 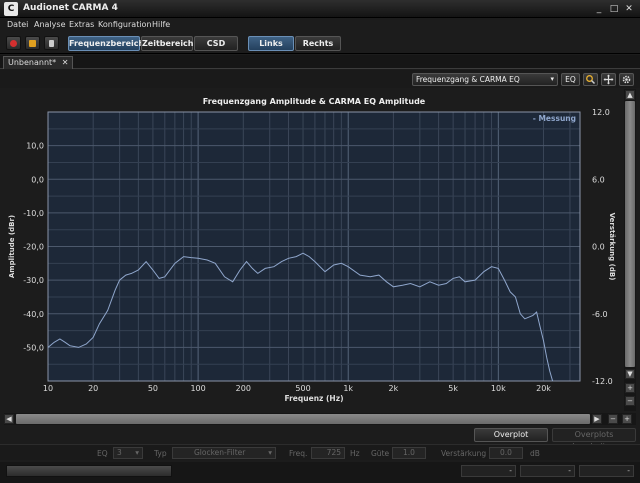 What do you see at coordinates (313, 398) in the screenshot?
I see `x-axis-label: Frequenz (Hz)` at bounding box center [313, 398].